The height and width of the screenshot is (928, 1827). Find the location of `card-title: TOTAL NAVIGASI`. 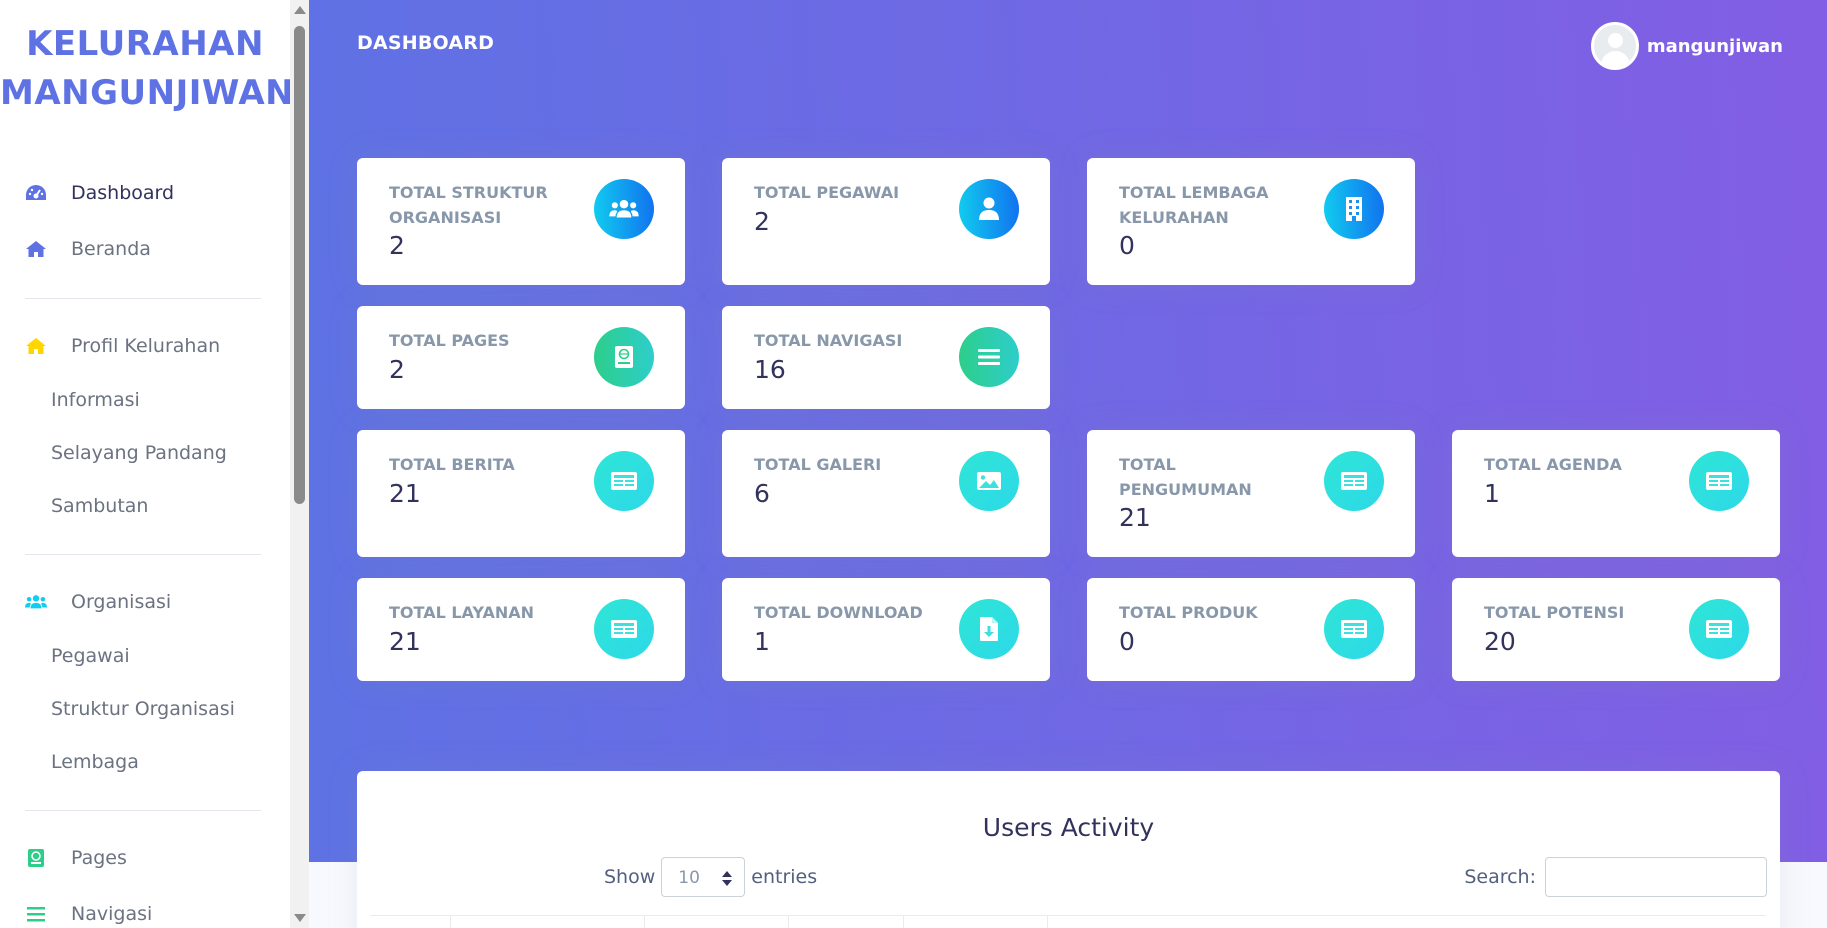

card-title: TOTAL NAVIGASI is located at coordinates (828, 340).